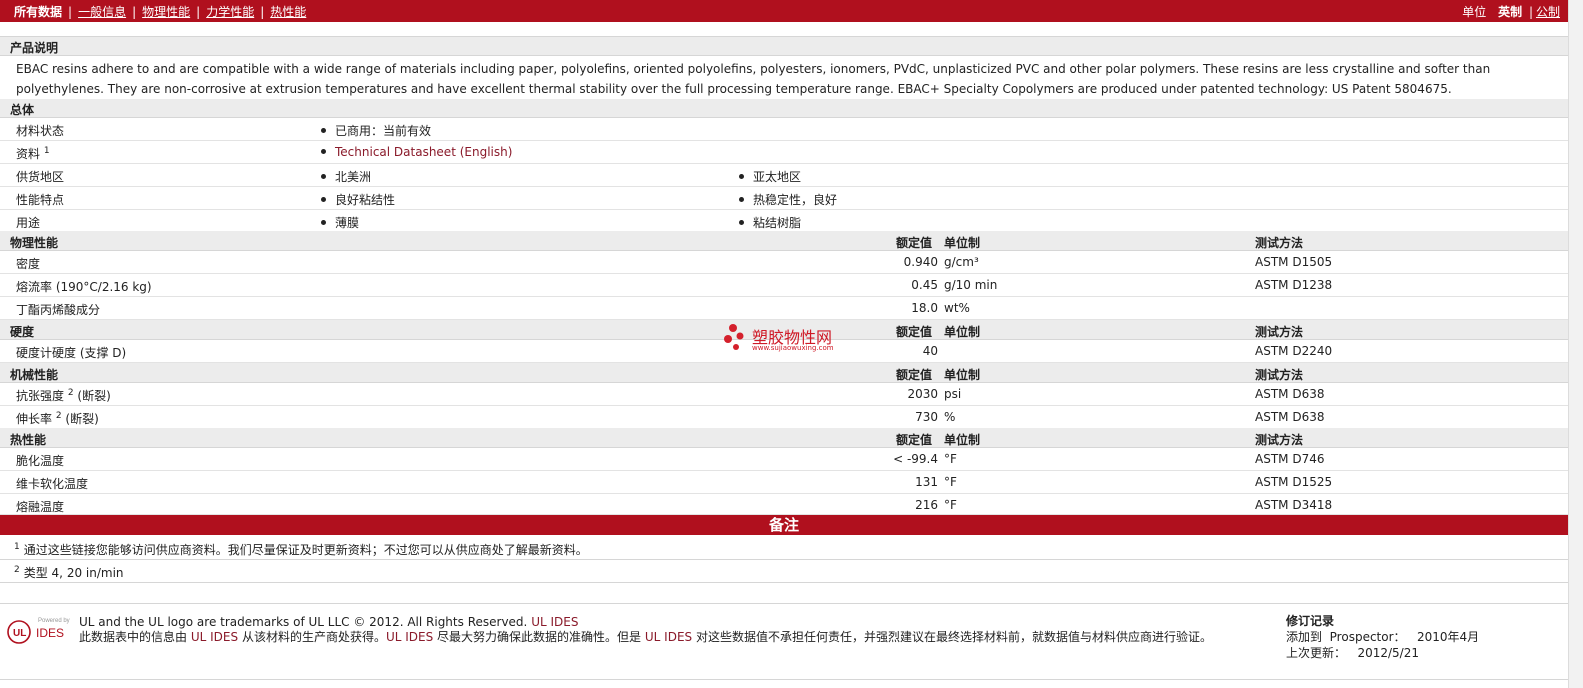 The width and height of the screenshot is (1583, 688). What do you see at coordinates (40, 507) in the screenshot?
I see `property-label: 熔融温度` at bounding box center [40, 507].